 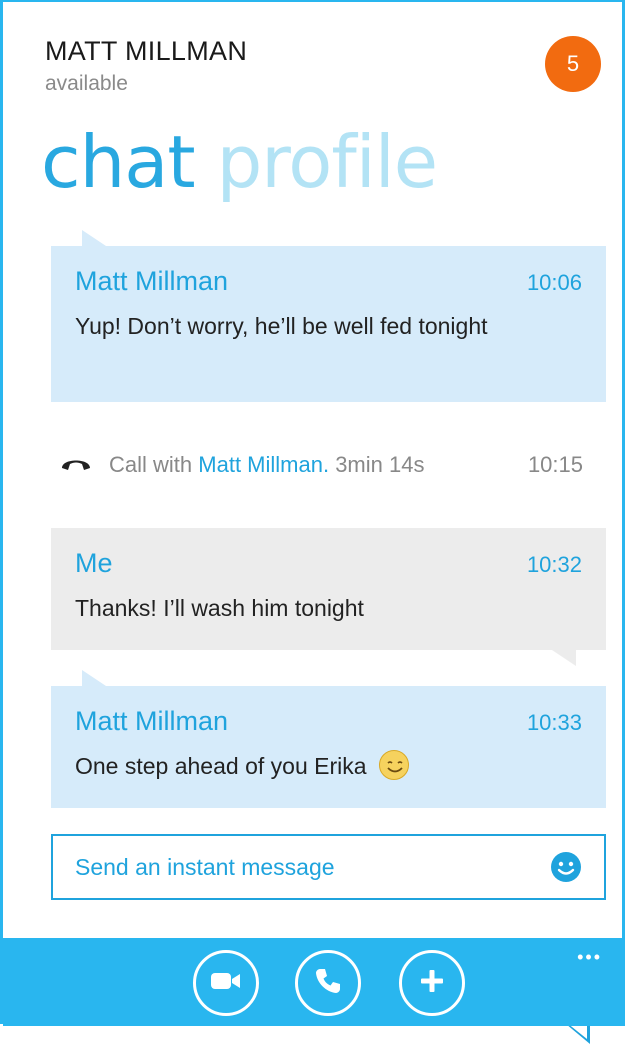 I want to click on smiley-emoji-icon, so click(x=393, y=764).